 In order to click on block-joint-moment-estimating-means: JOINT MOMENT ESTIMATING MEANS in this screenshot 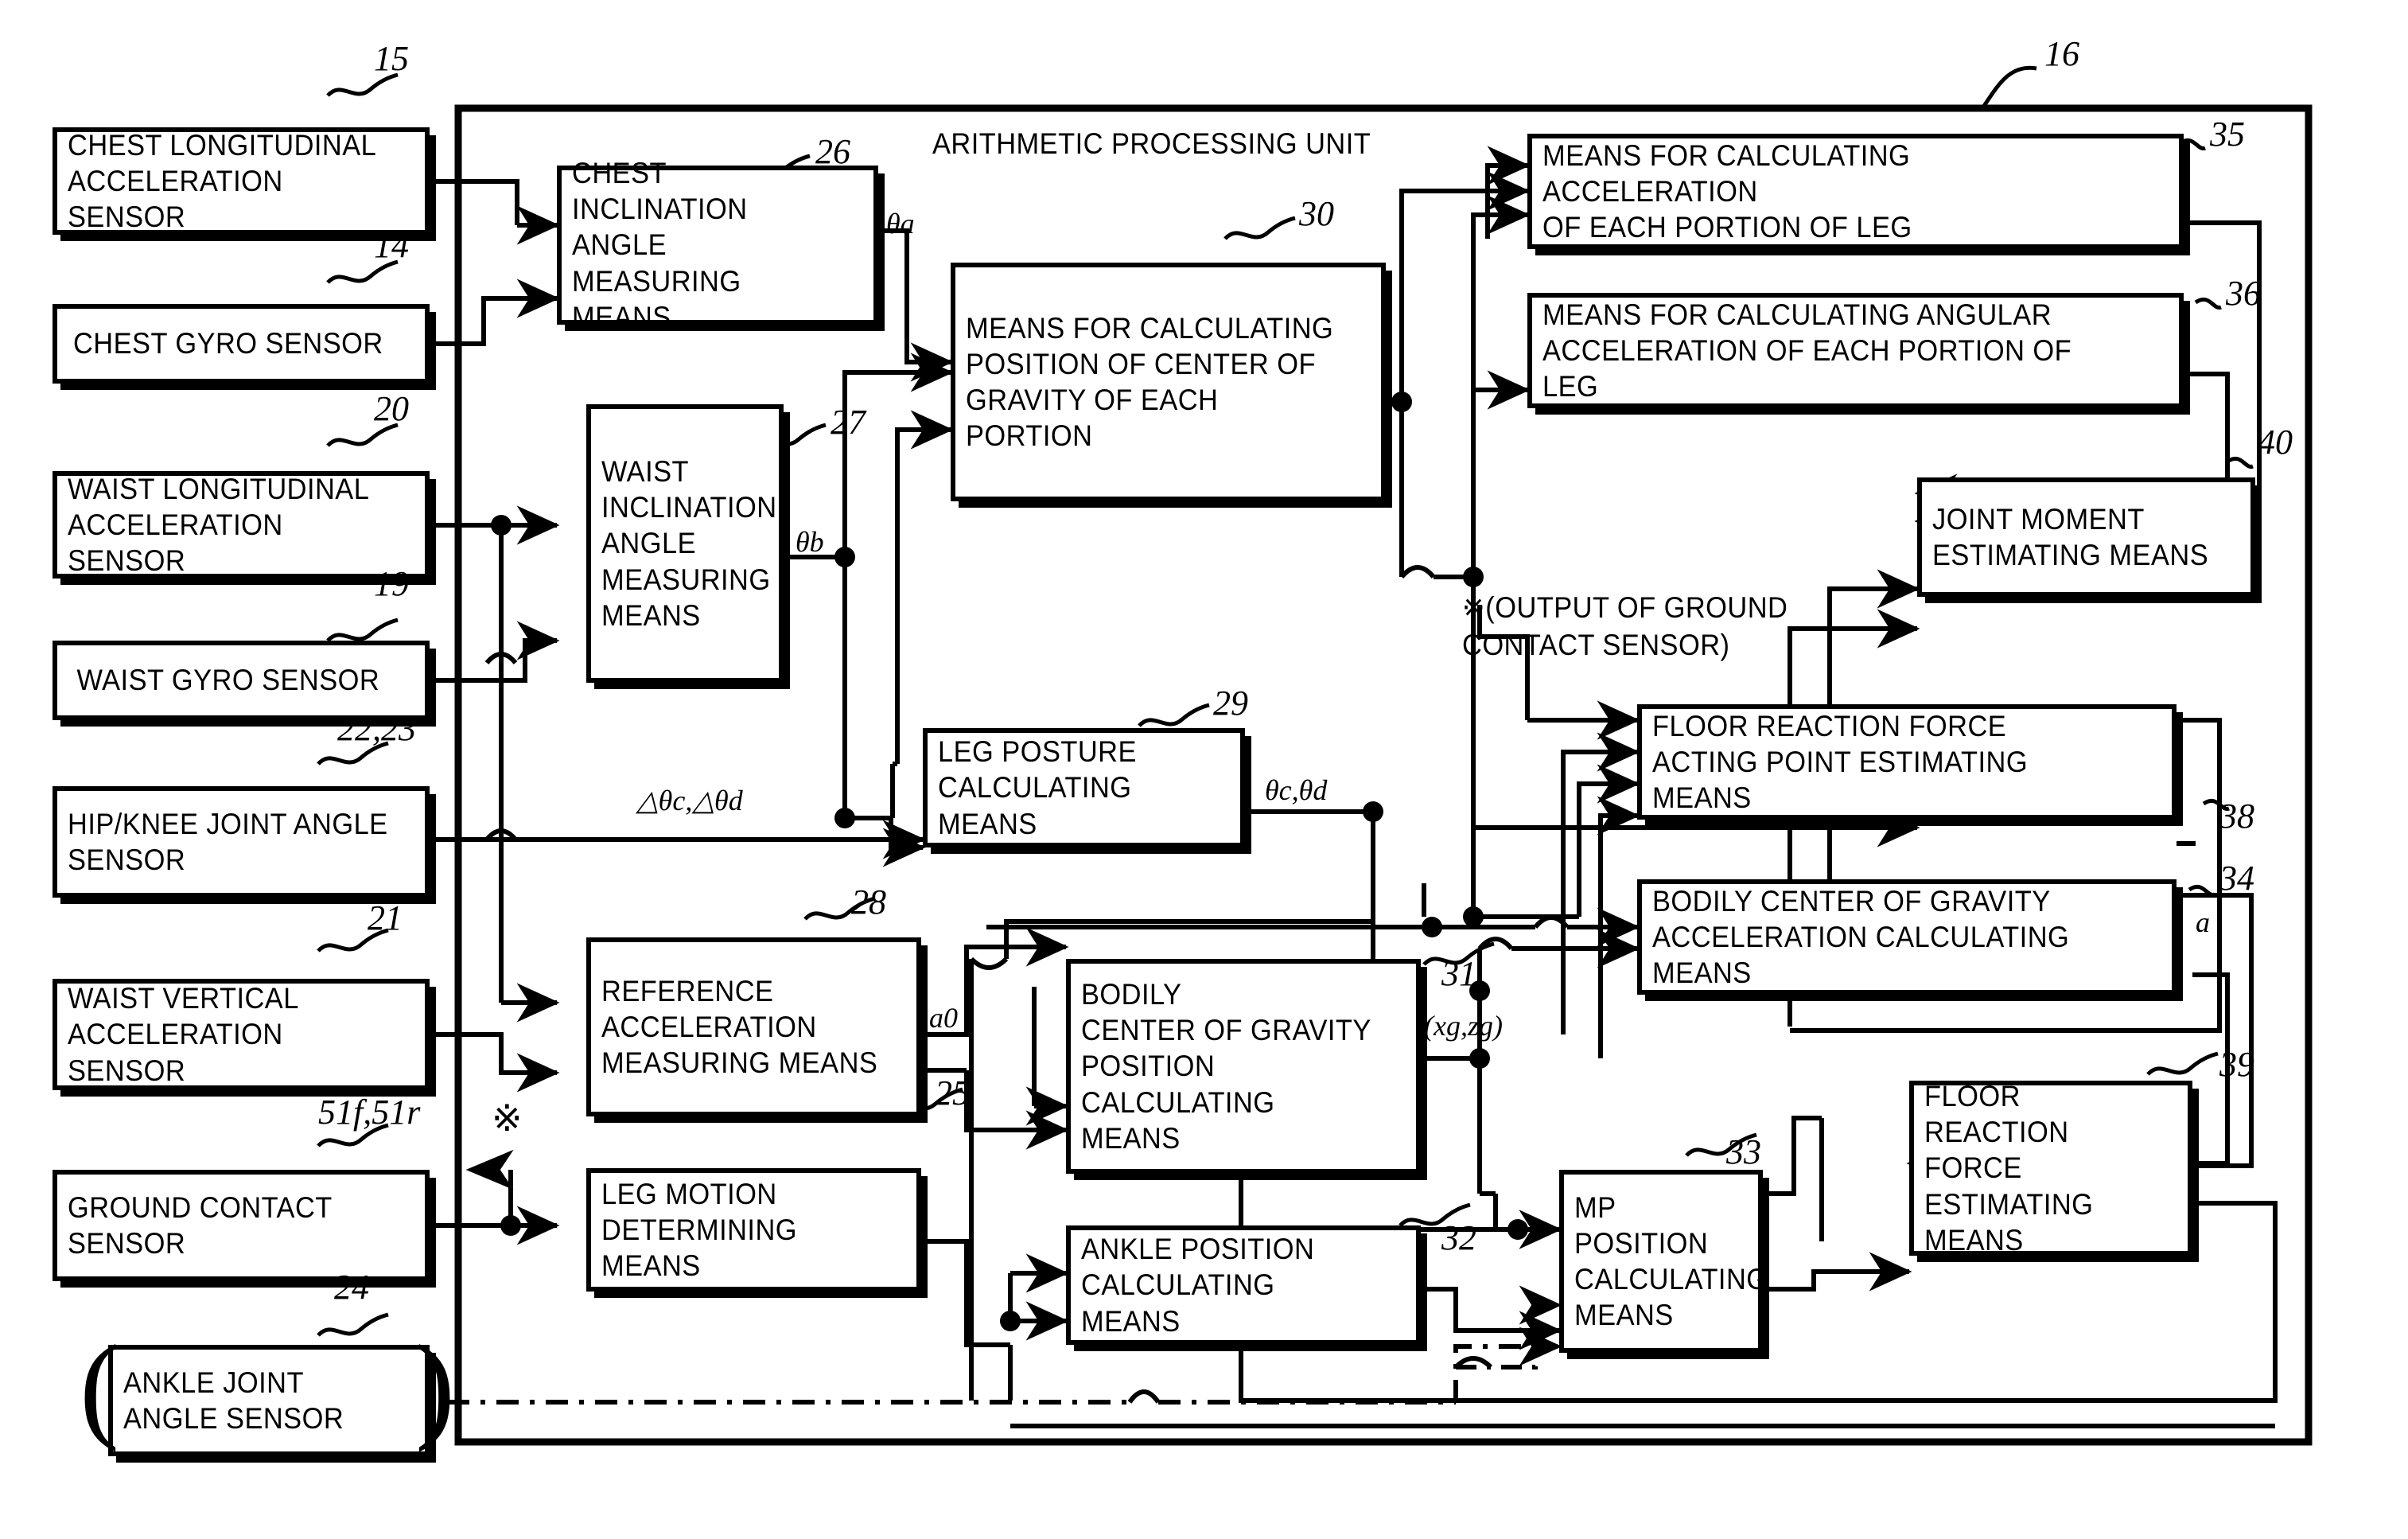, I will do `click(2086, 537)`.